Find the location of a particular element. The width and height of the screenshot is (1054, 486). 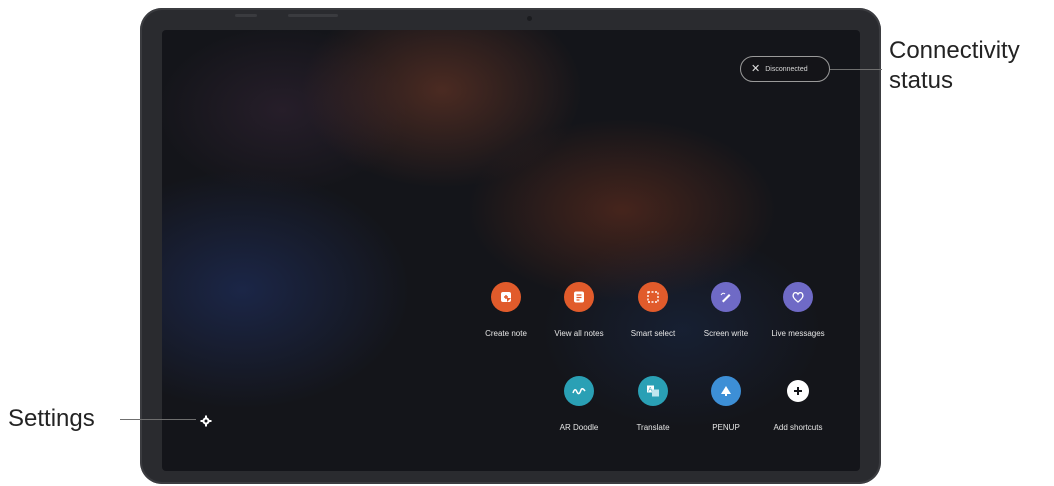

shortcut-label: Live messages is located at coordinates (798, 333).